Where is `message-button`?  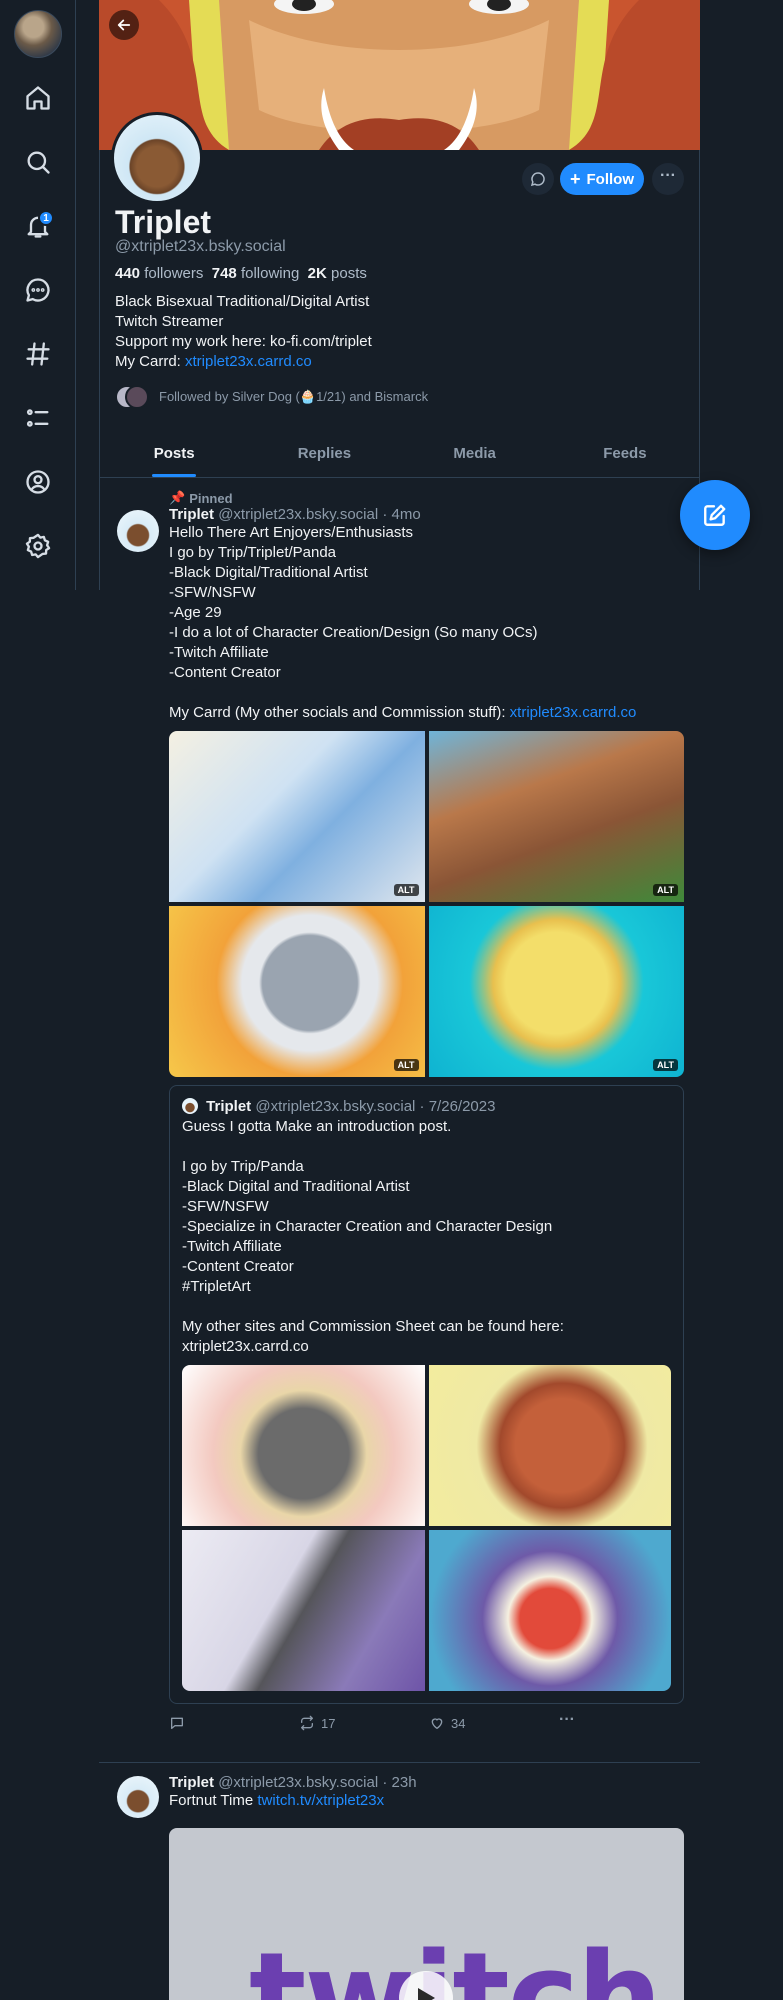
message-button is located at coordinates (538, 179).